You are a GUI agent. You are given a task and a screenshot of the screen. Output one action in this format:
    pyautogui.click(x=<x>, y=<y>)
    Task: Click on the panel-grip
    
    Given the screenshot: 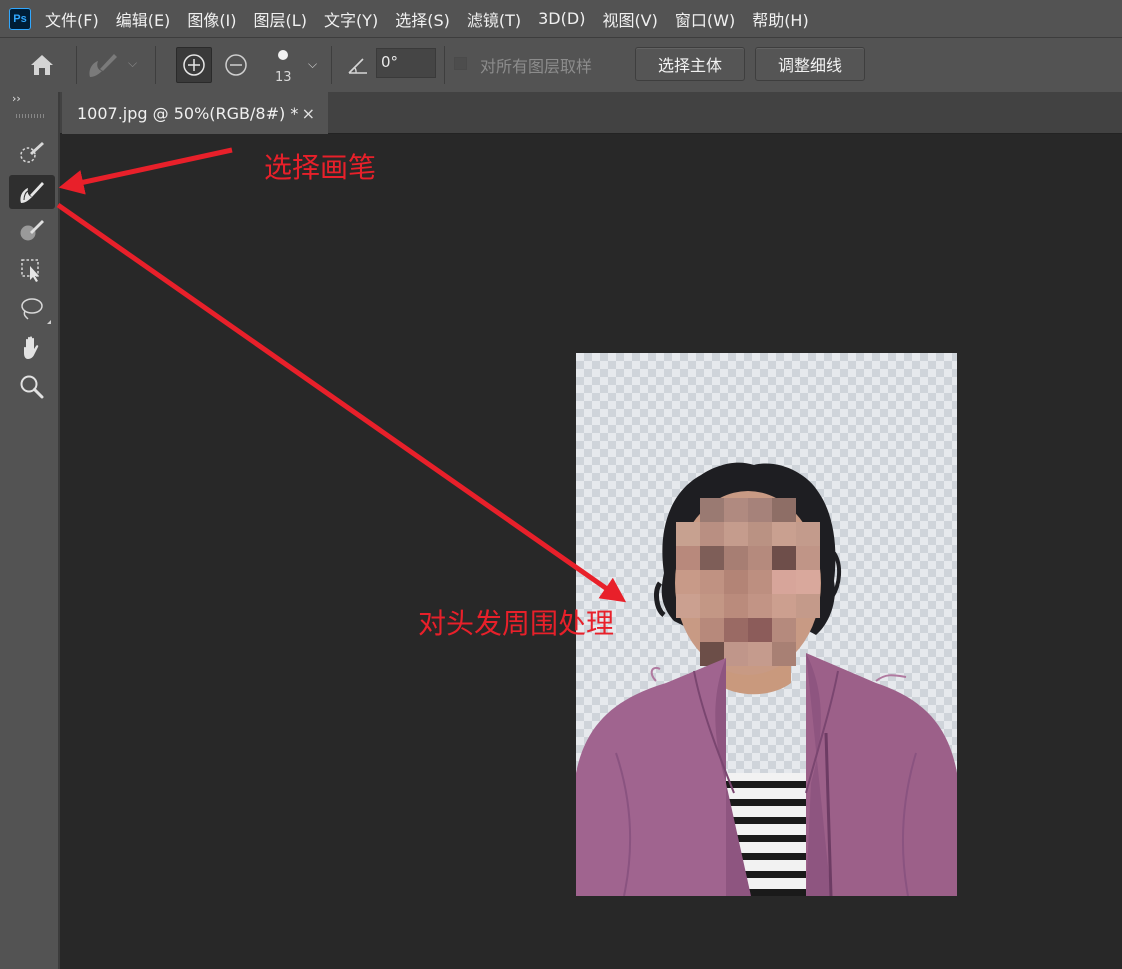 What is the action you would take?
    pyautogui.click(x=30, y=116)
    